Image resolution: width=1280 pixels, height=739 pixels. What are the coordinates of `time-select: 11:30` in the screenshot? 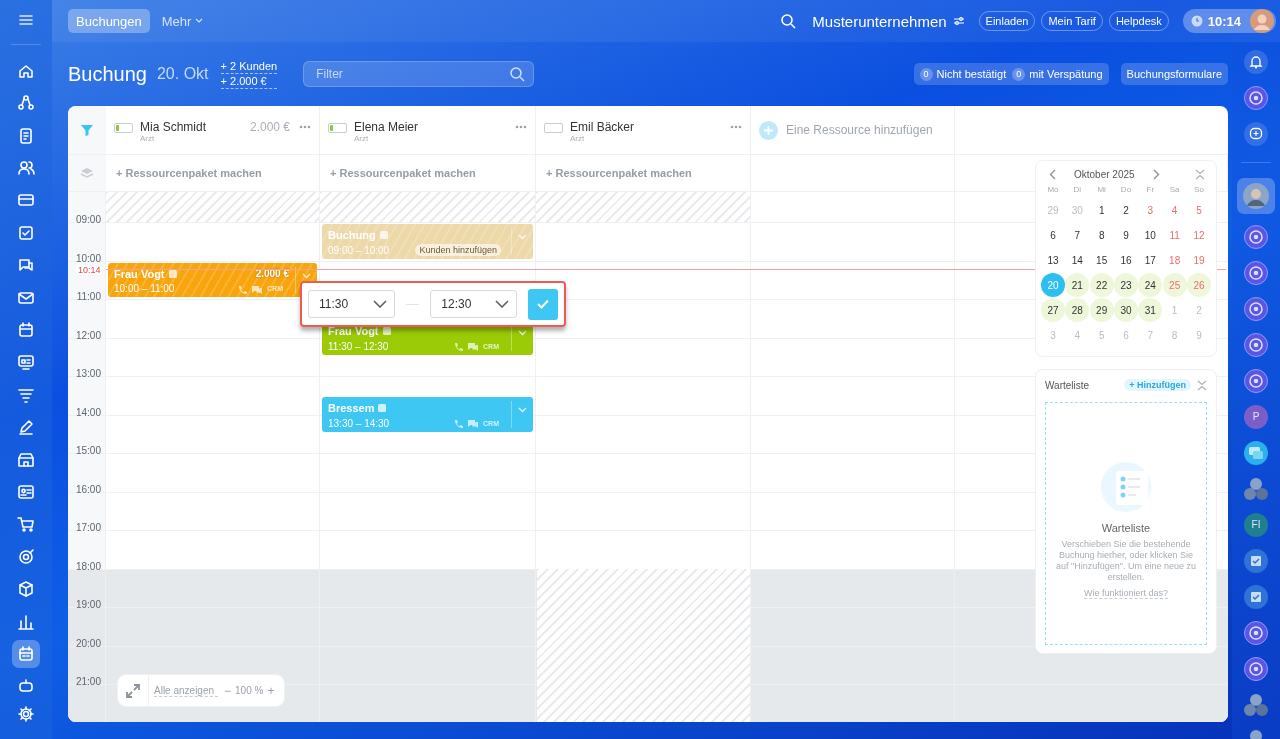 It's located at (351, 304).